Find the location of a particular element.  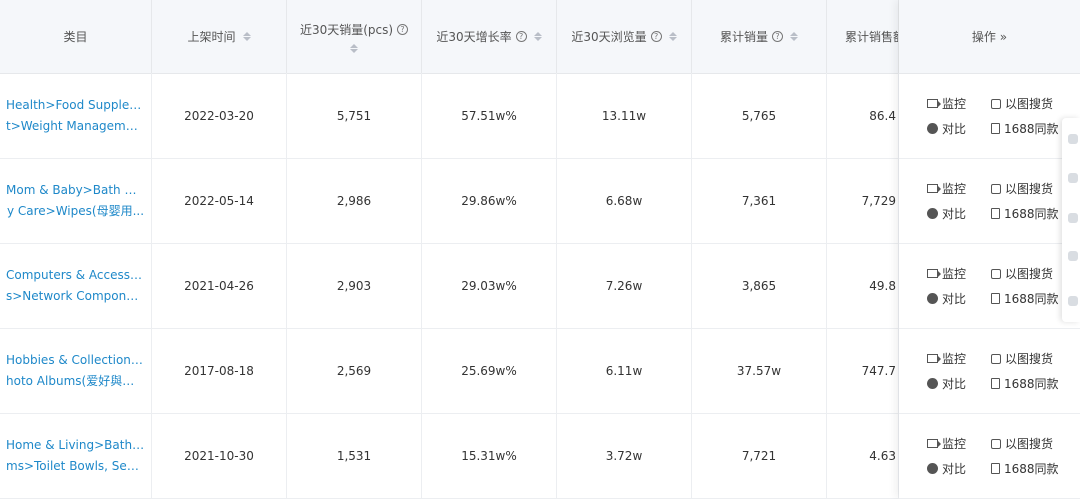

sales30-value: 1,531 is located at coordinates (354, 455).